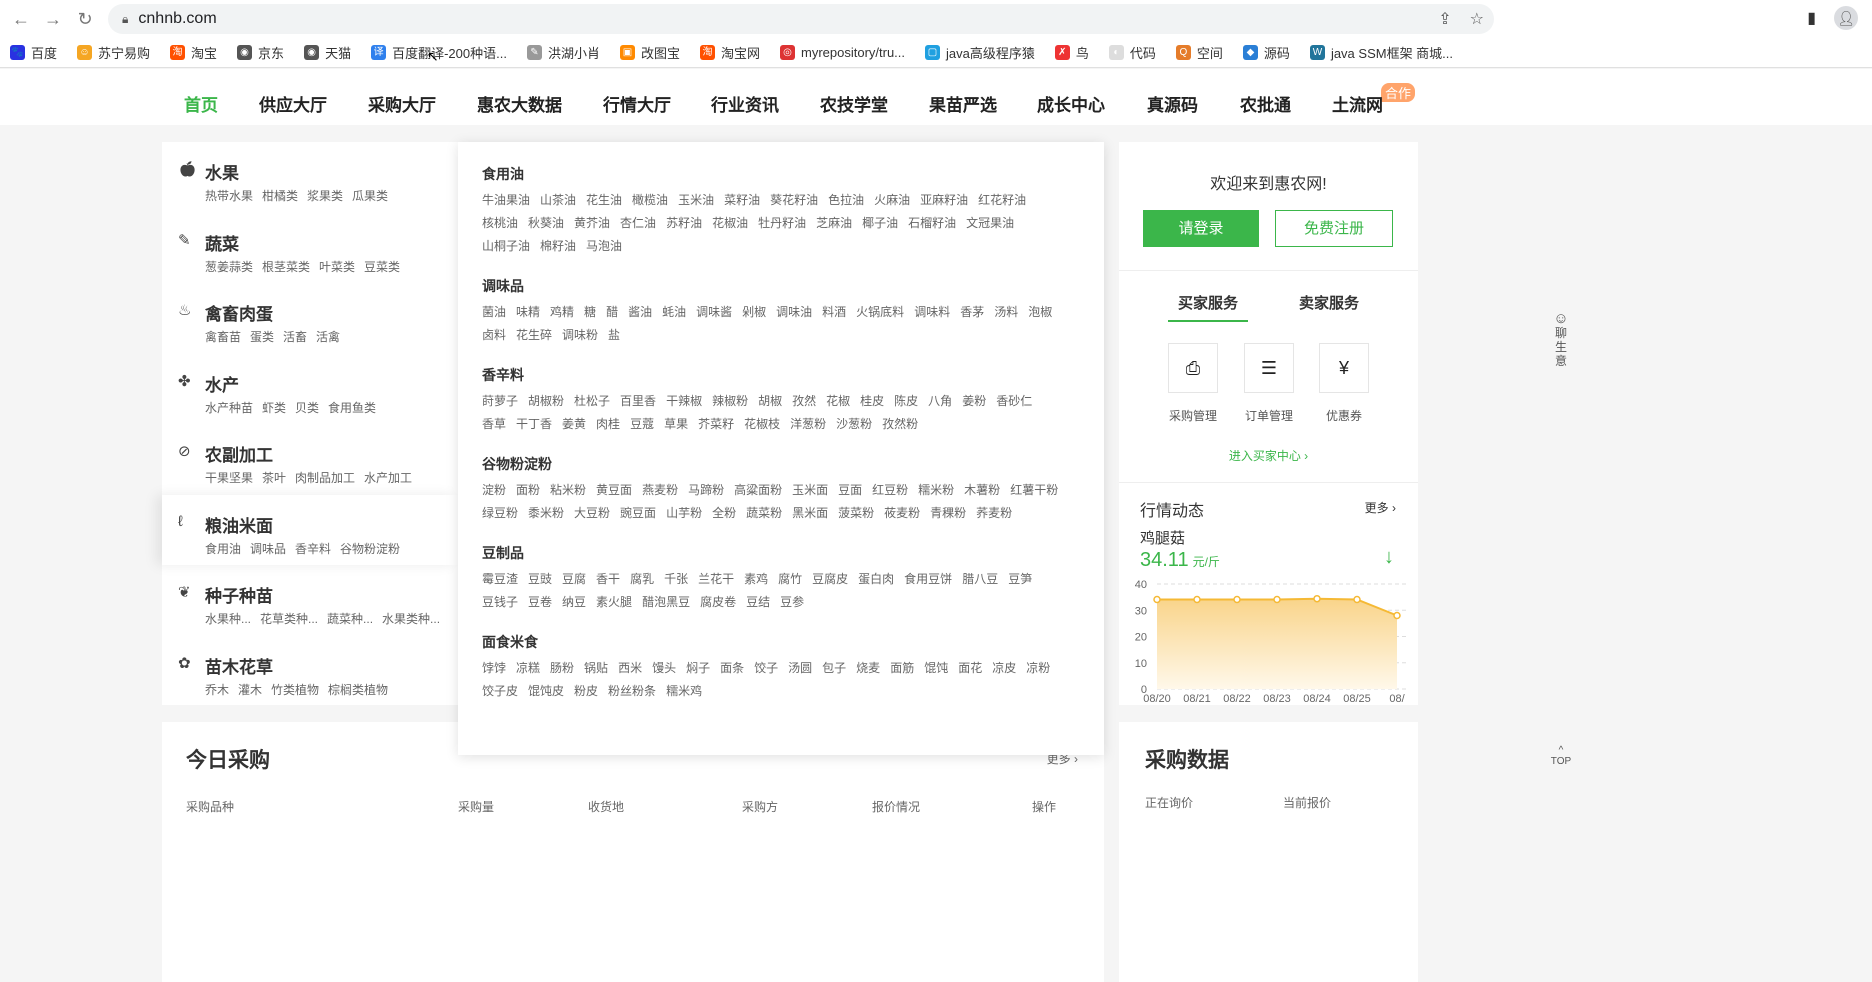  I want to click on dropdown-item-link: 素火腿, so click(614, 602).